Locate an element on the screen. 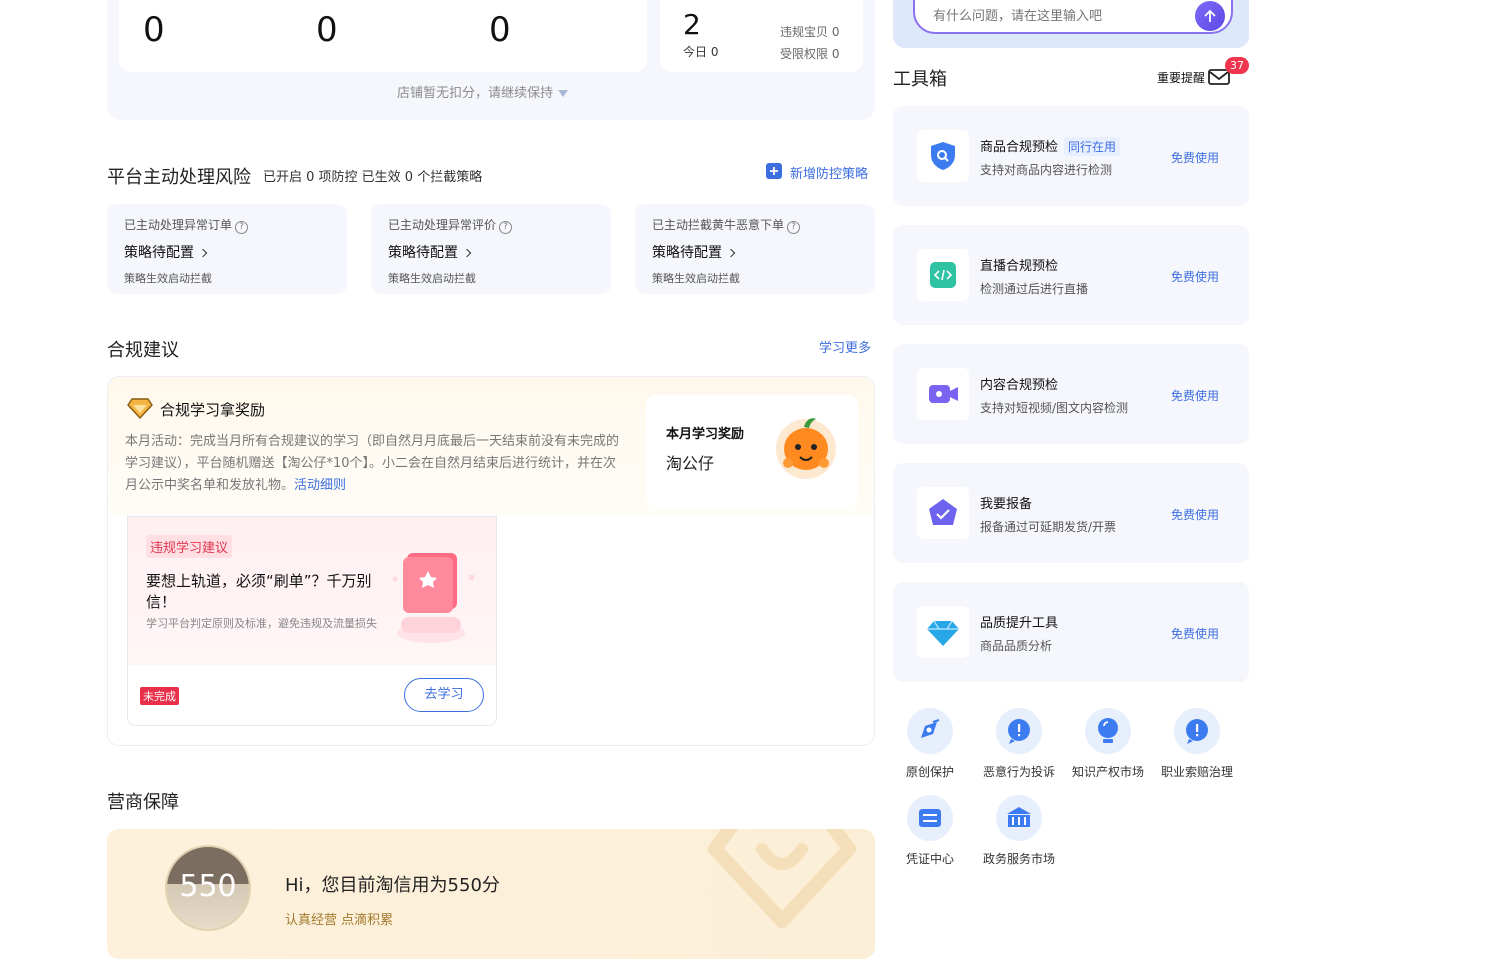 The height and width of the screenshot is (959, 1491). today-label: 今日 0 is located at coordinates (701, 52).